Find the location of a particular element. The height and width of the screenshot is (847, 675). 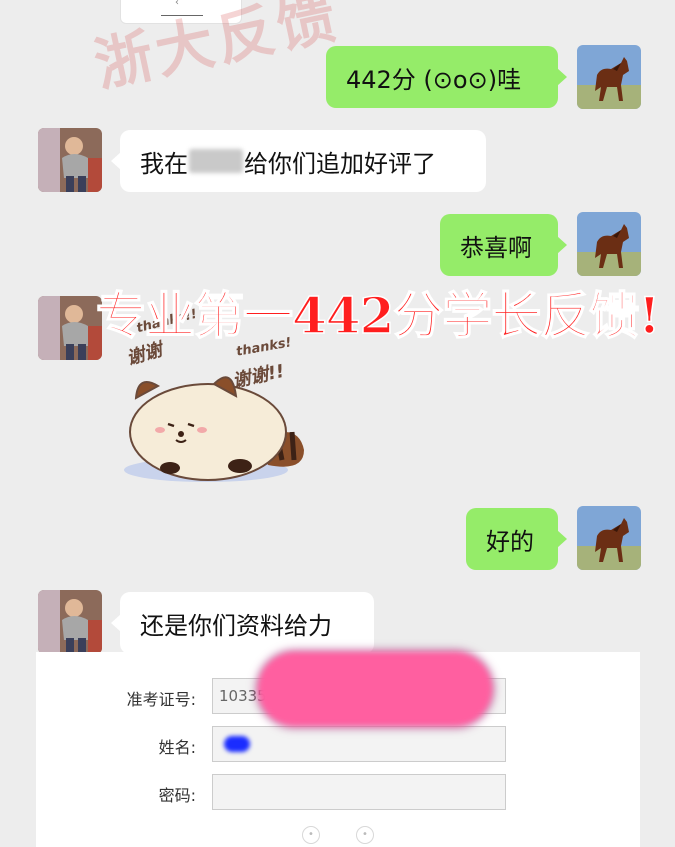

footer-icon-left: • is located at coordinates (311, 835).